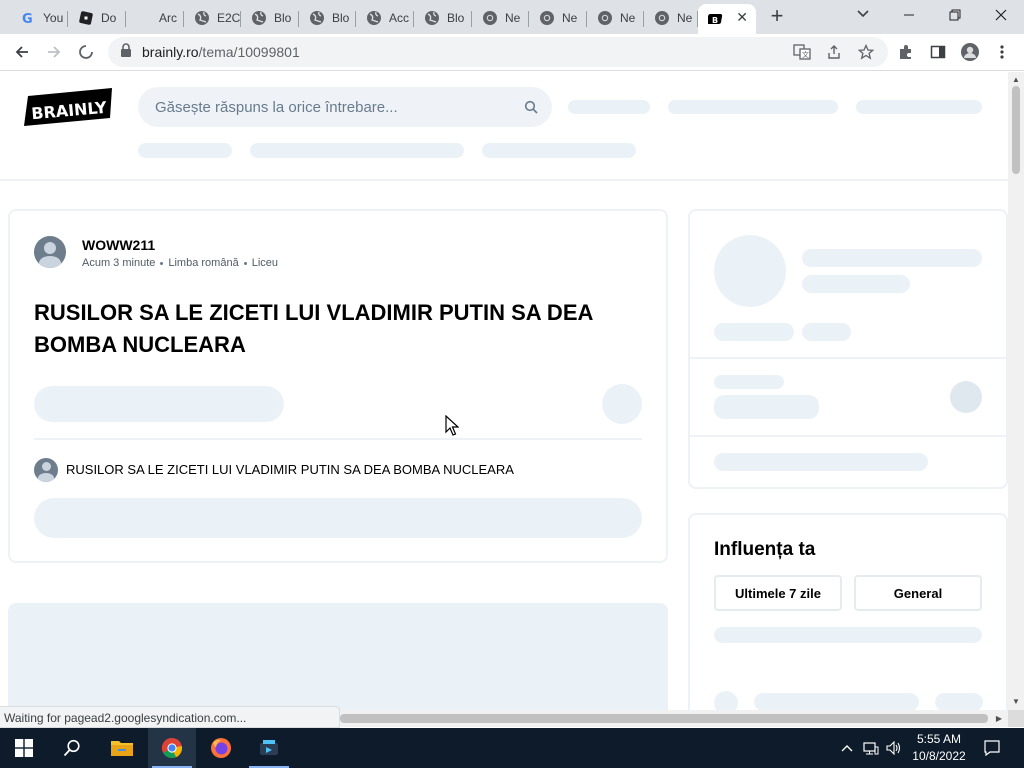 The image size is (1024, 768). I want to click on tab-label: Acc, so click(399, 18).